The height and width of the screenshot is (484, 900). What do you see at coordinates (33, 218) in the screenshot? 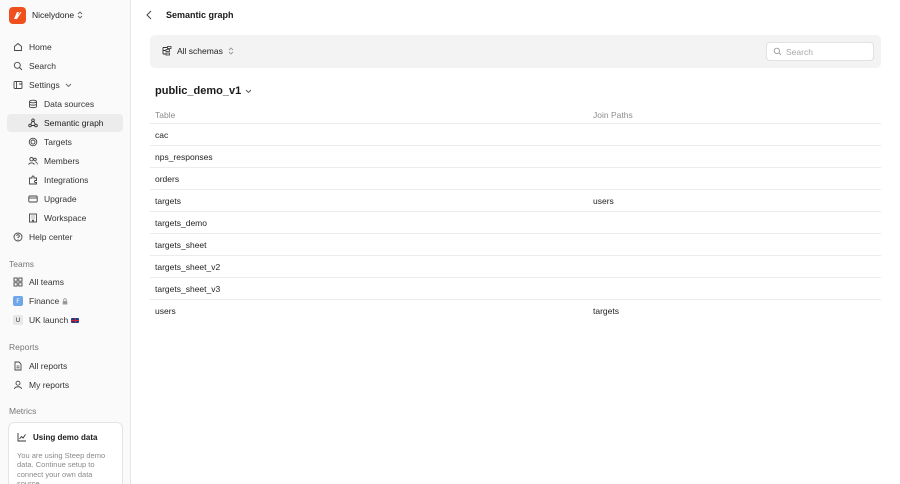
I see `building-icon` at bounding box center [33, 218].